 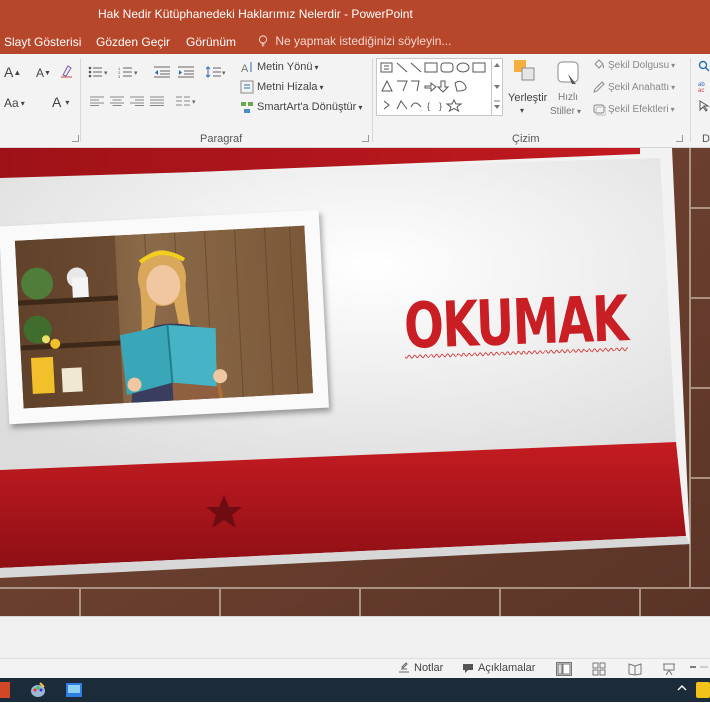 I want to click on notes-button: Notlar, so click(x=420, y=668).